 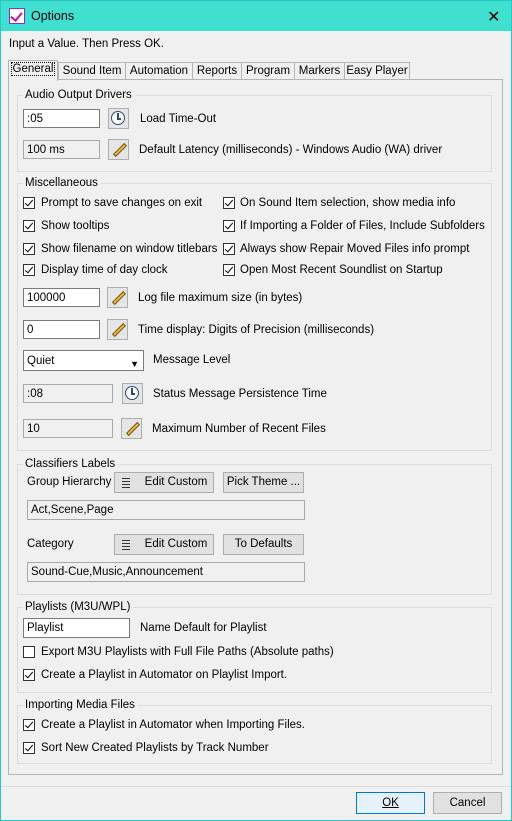 I want to click on filename-titlebar-label: Show filename on window titlebars, so click(x=129, y=249).